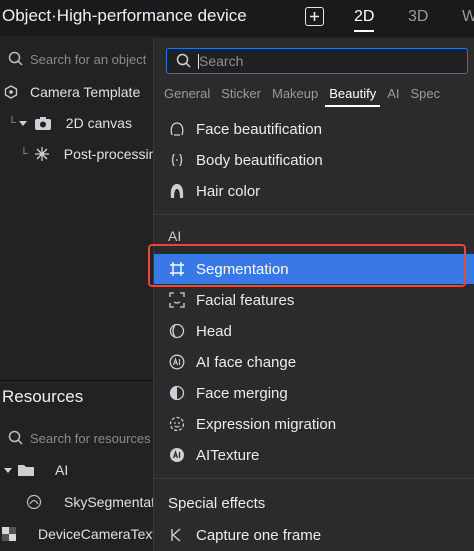 The image size is (474, 551). I want to click on resource-item-skysegmentation: SkySegmentation, so click(87, 502).